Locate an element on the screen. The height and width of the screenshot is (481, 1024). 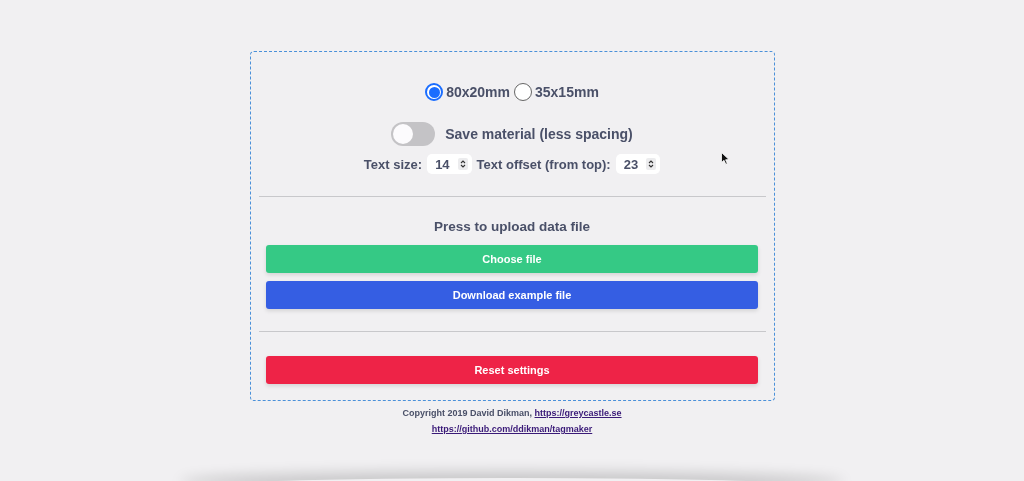
radio-label: 35x15mm is located at coordinates (567, 92).